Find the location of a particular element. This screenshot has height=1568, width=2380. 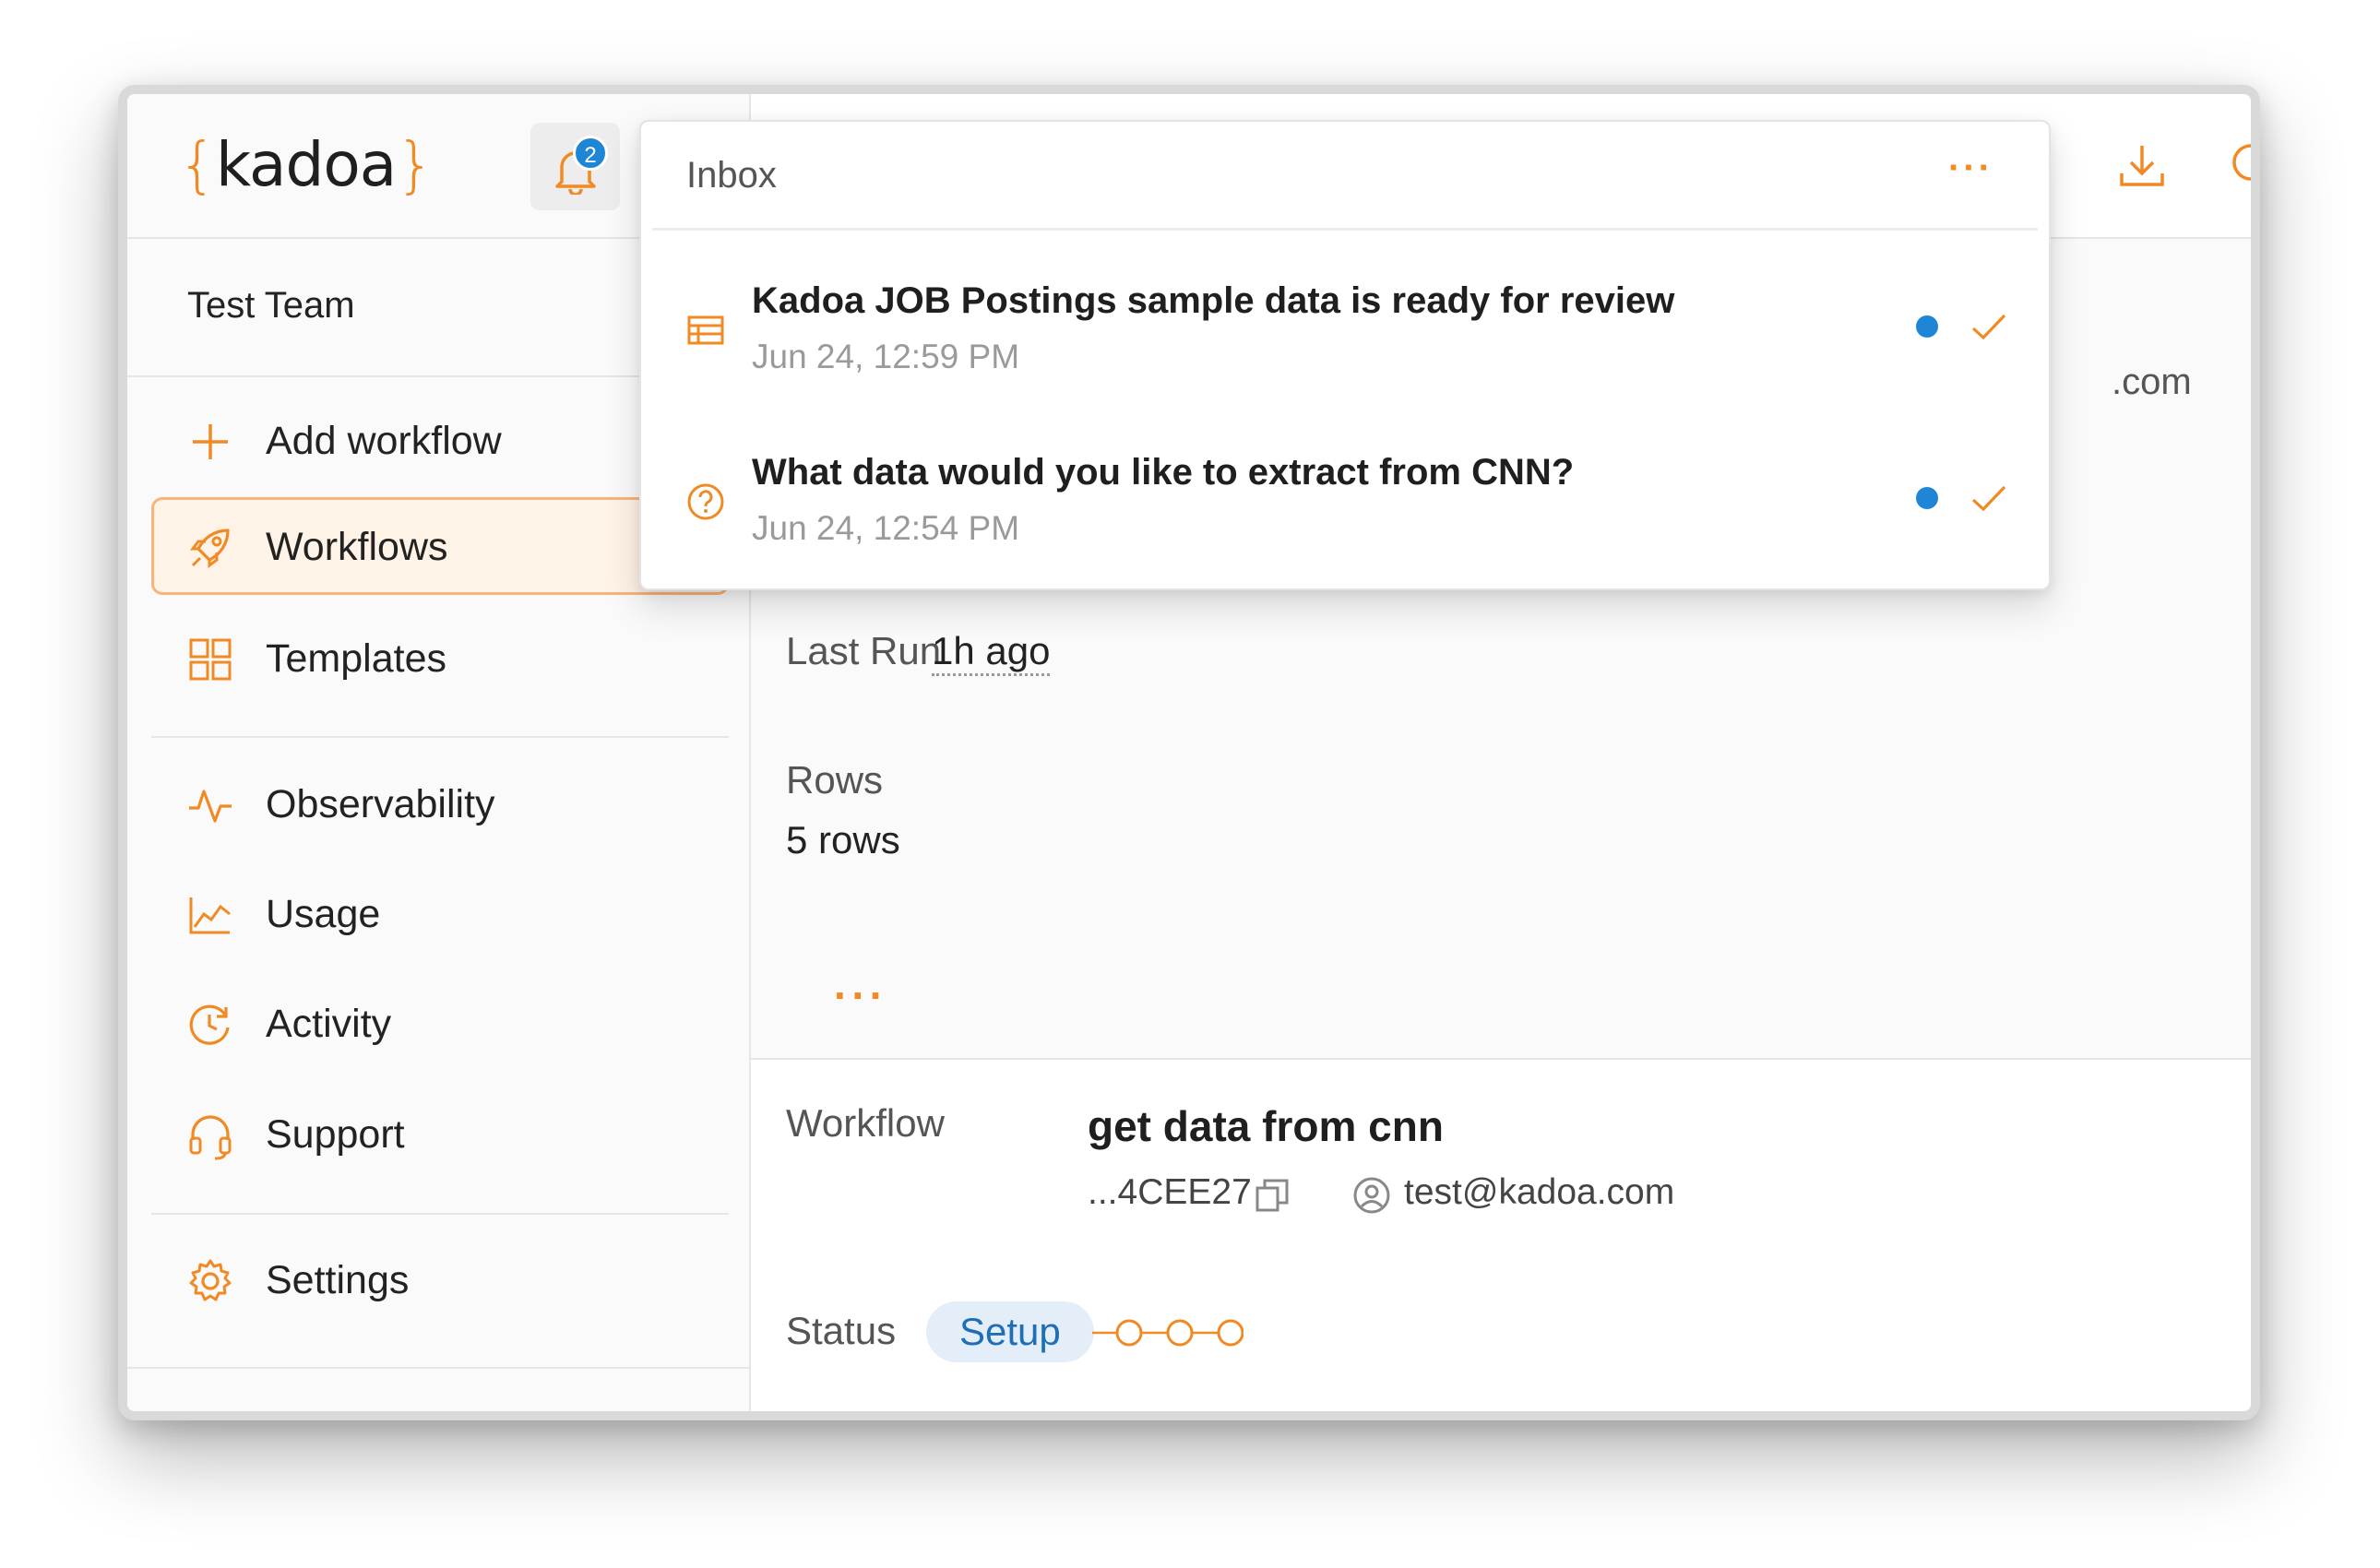

nav-label: Support is located at coordinates (335, 1134).